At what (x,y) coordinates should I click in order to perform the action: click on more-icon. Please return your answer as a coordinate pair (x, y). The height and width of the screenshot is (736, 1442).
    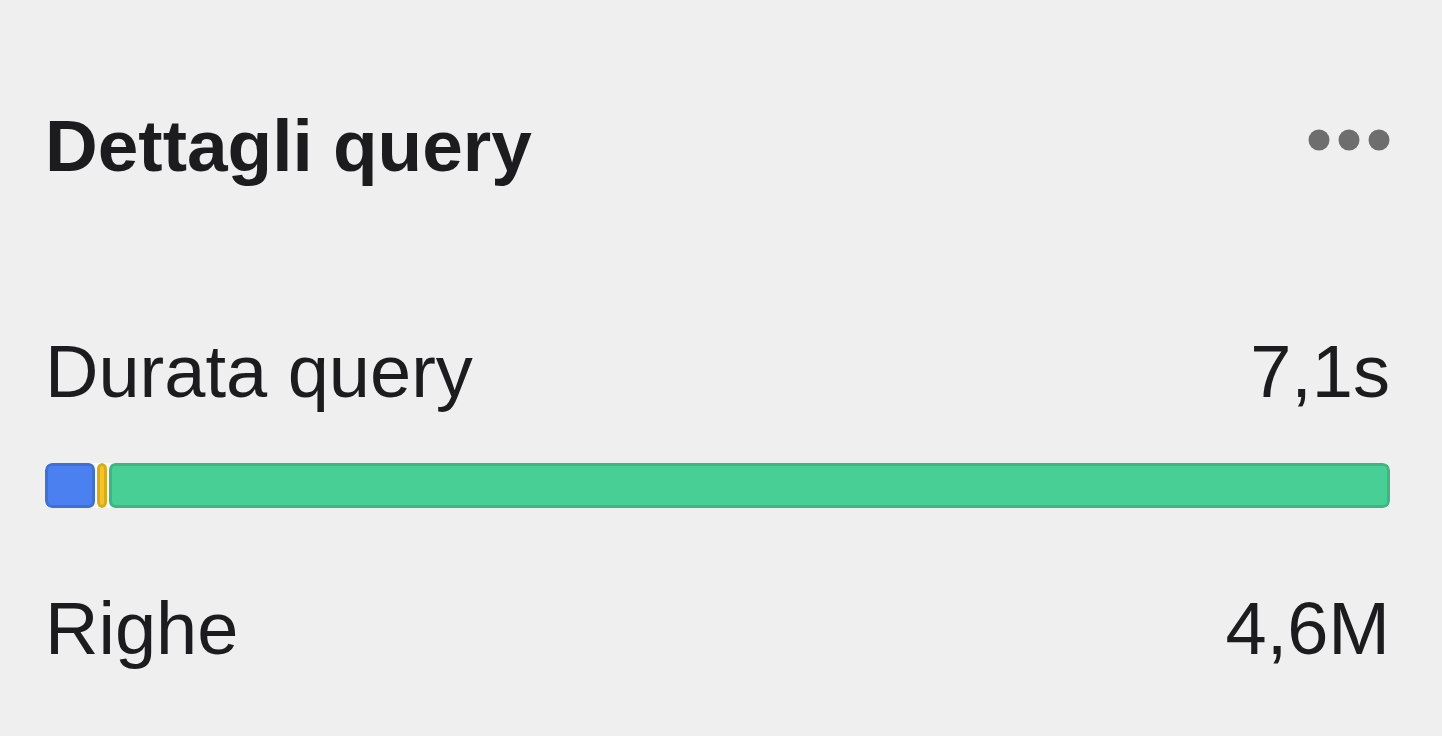
    Looking at the image, I should click on (1349, 140).